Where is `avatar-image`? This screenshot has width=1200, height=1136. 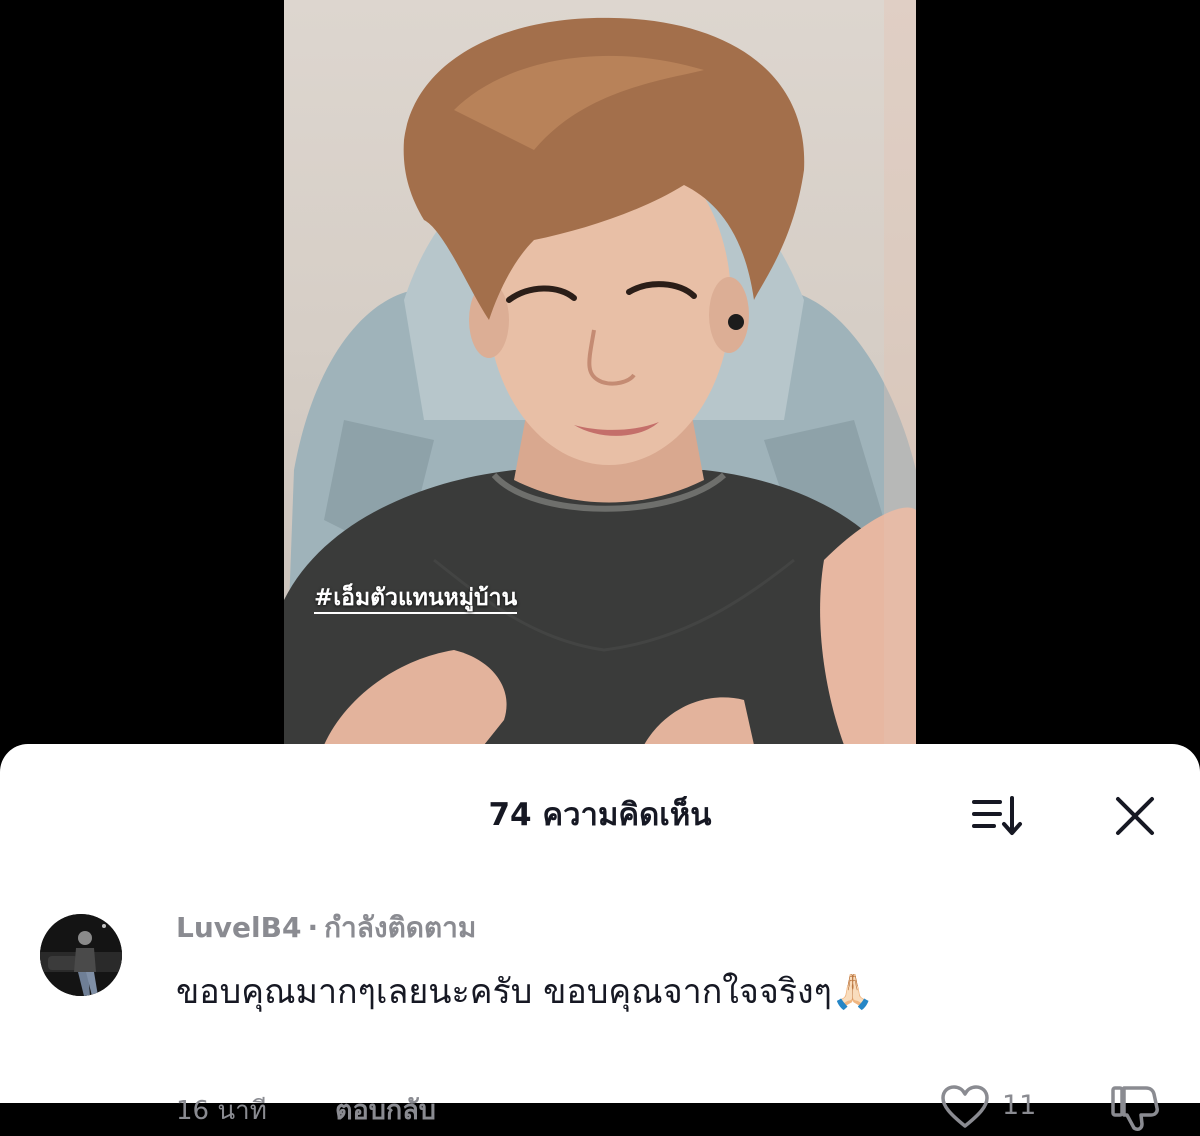 avatar-image is located at coordinates (81, 955).